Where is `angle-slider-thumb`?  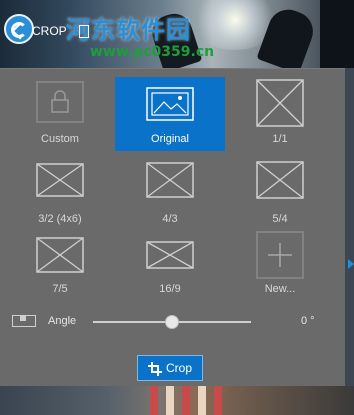 angle-slider-thumb is located at coordinates (172, 322).